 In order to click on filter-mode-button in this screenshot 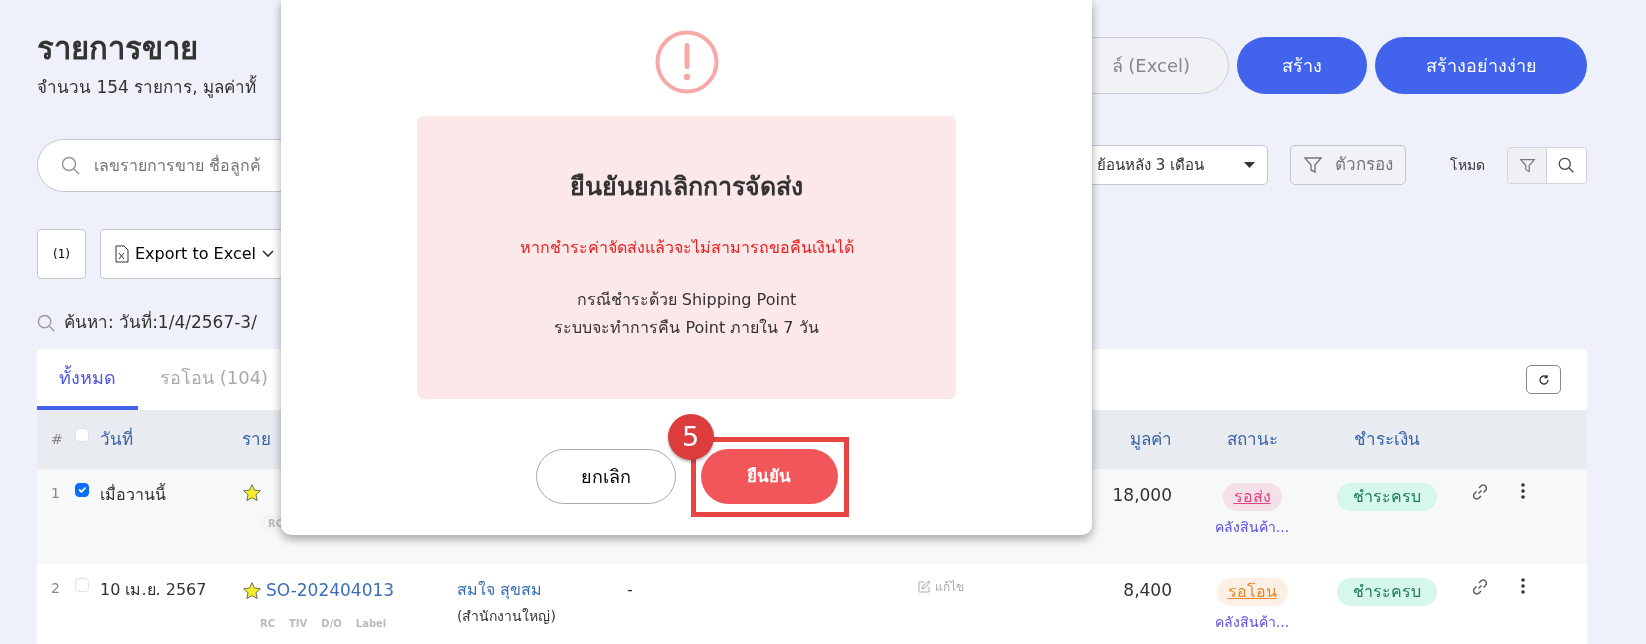, I will do `click(1527, 165)`.